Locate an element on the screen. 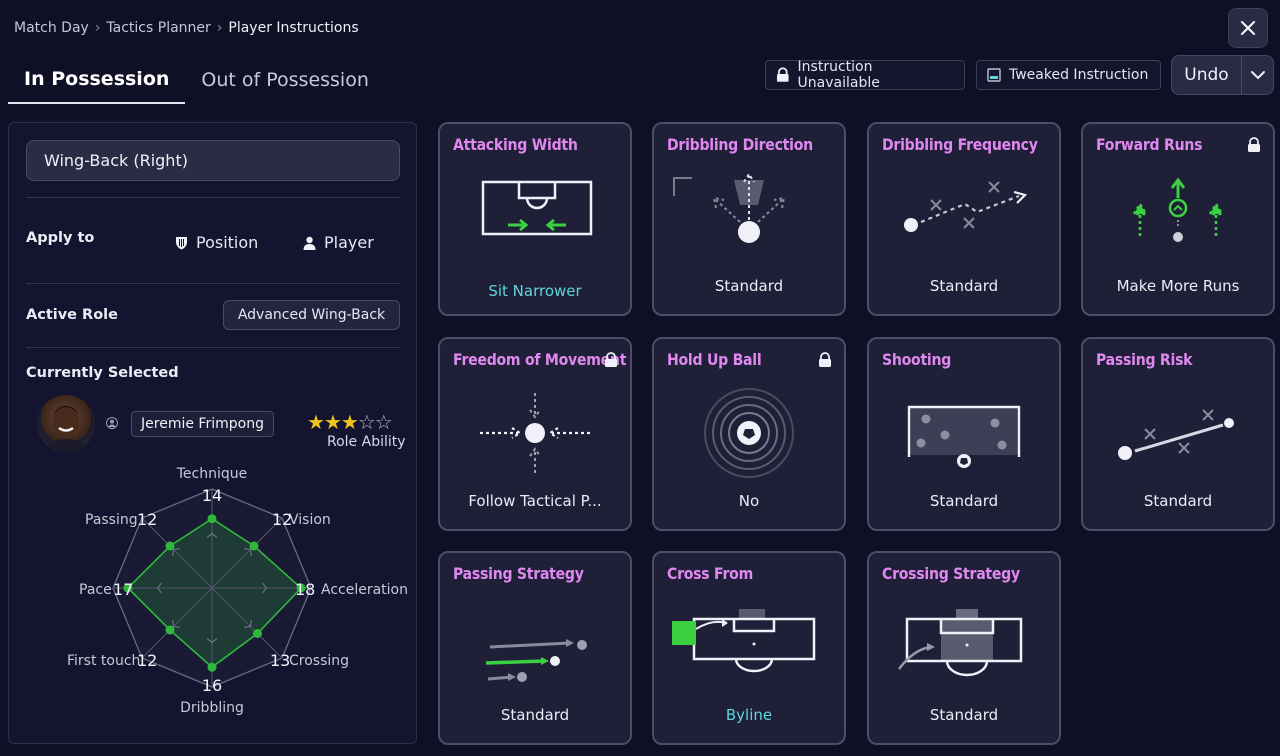 Image resolution: width=1280 pixels, height=756 pixels. radar-value-vision: 12 is located at coordinates (282, 519).